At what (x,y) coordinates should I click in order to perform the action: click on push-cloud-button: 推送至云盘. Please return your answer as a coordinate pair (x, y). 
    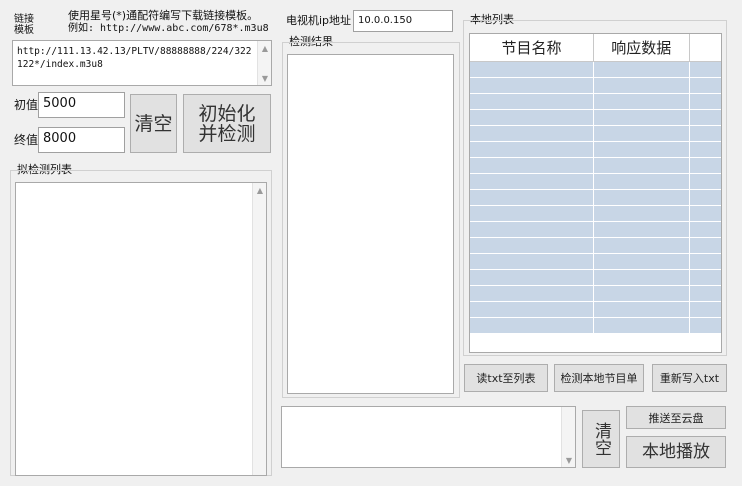
    Looking at the image, I should click on (676, 417).